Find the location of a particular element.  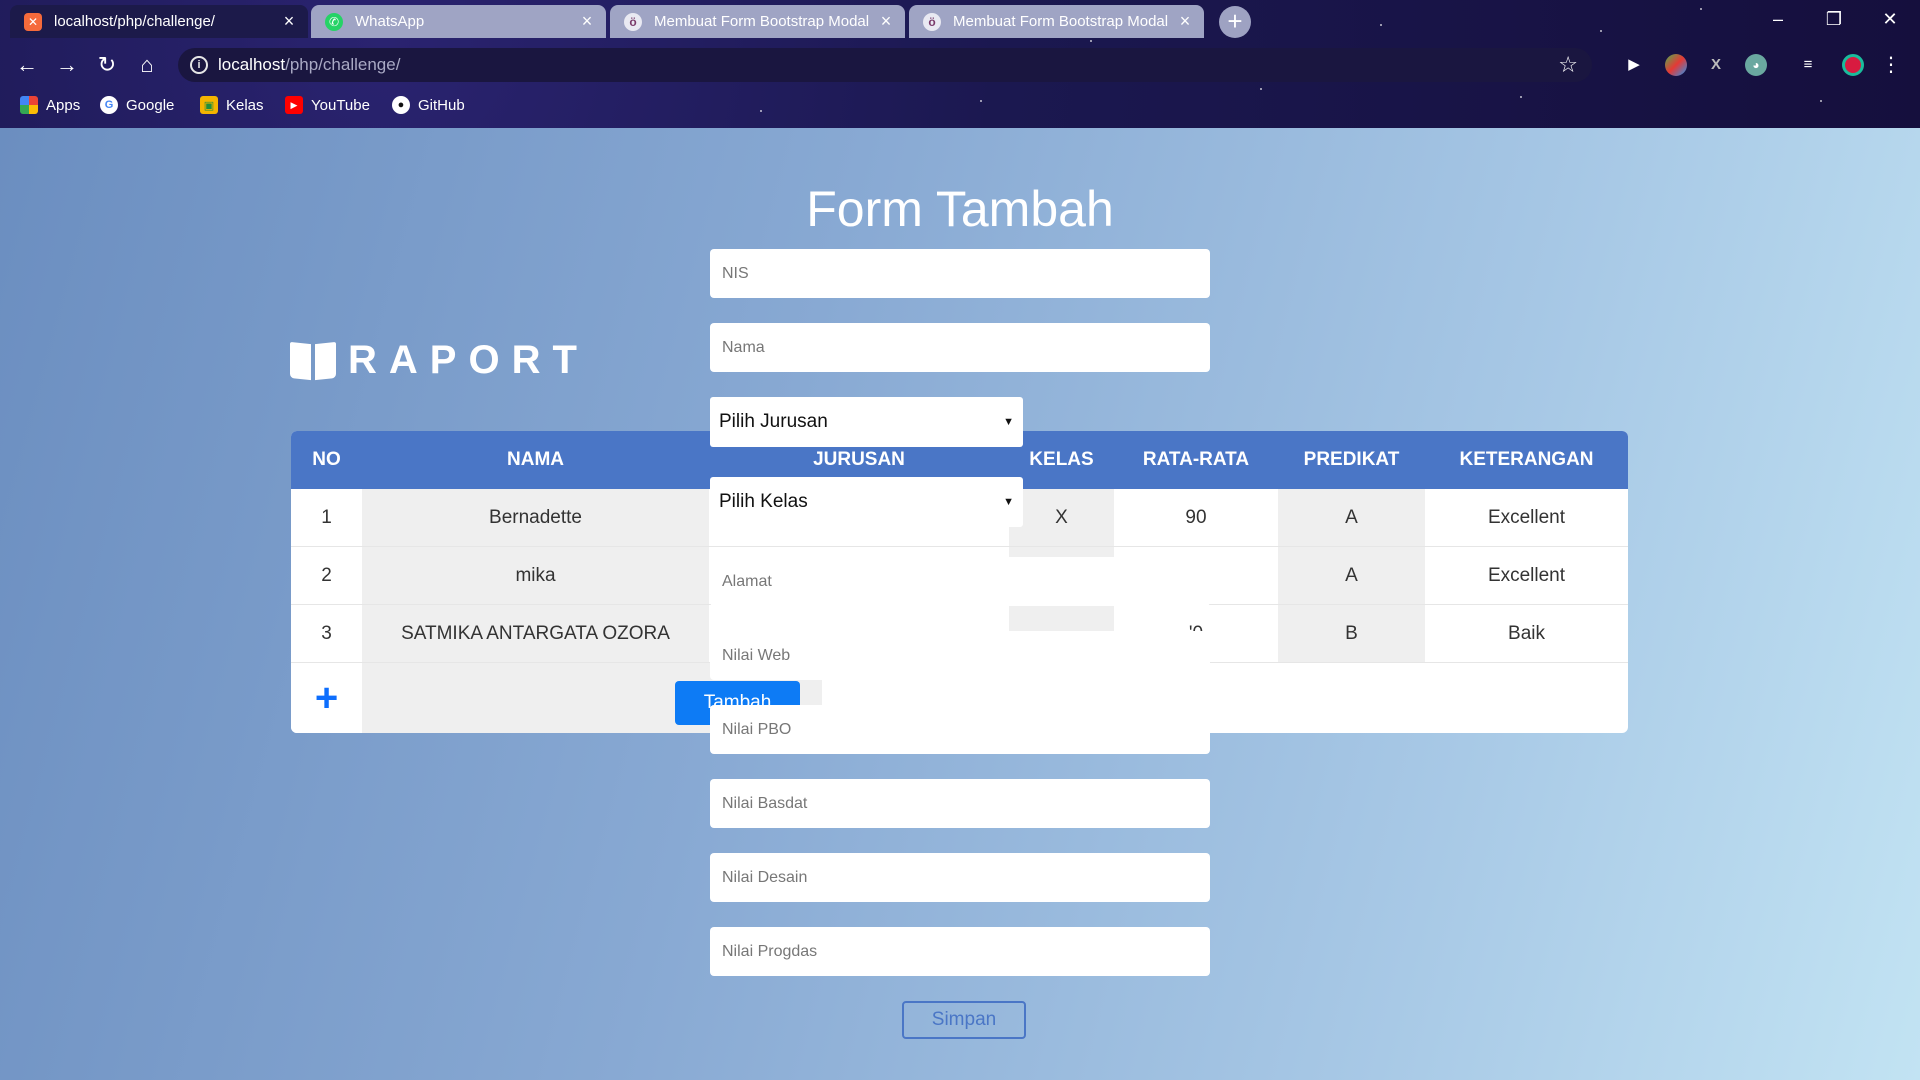

bookmark-google: G Google is located at coordinates (137, 105).